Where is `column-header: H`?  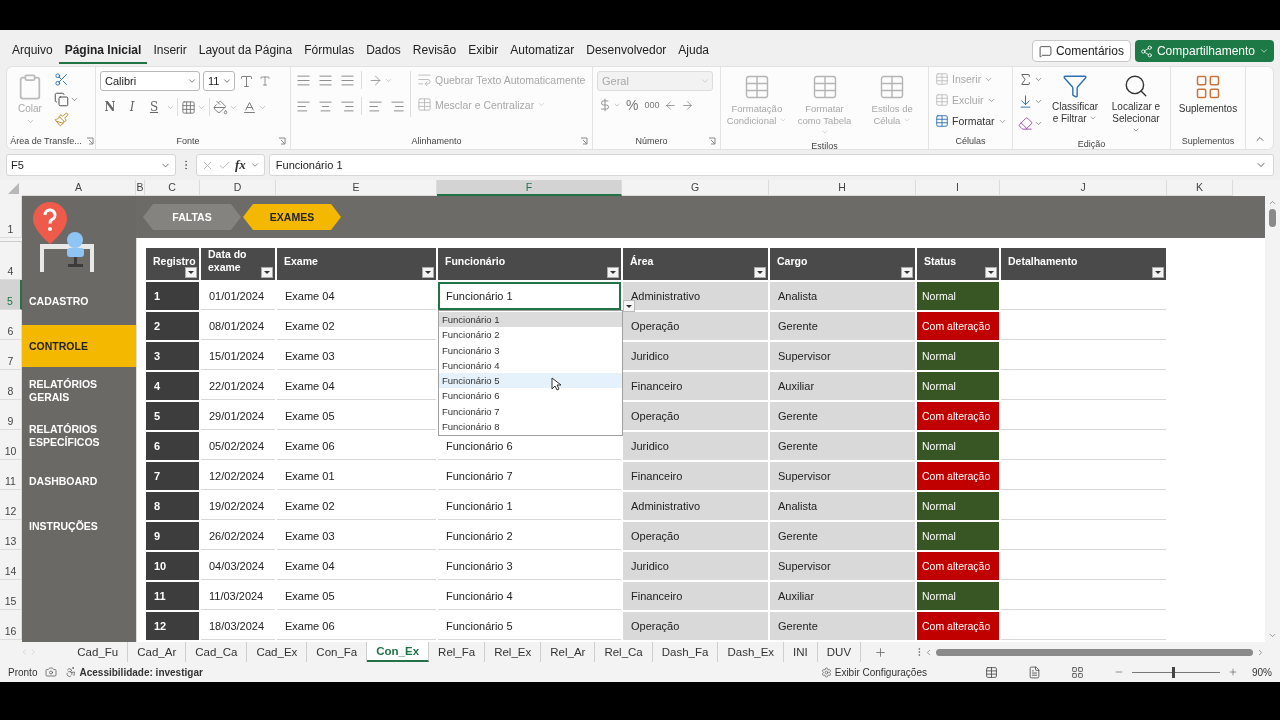
column-header: H is located at coordinates (842, 188).